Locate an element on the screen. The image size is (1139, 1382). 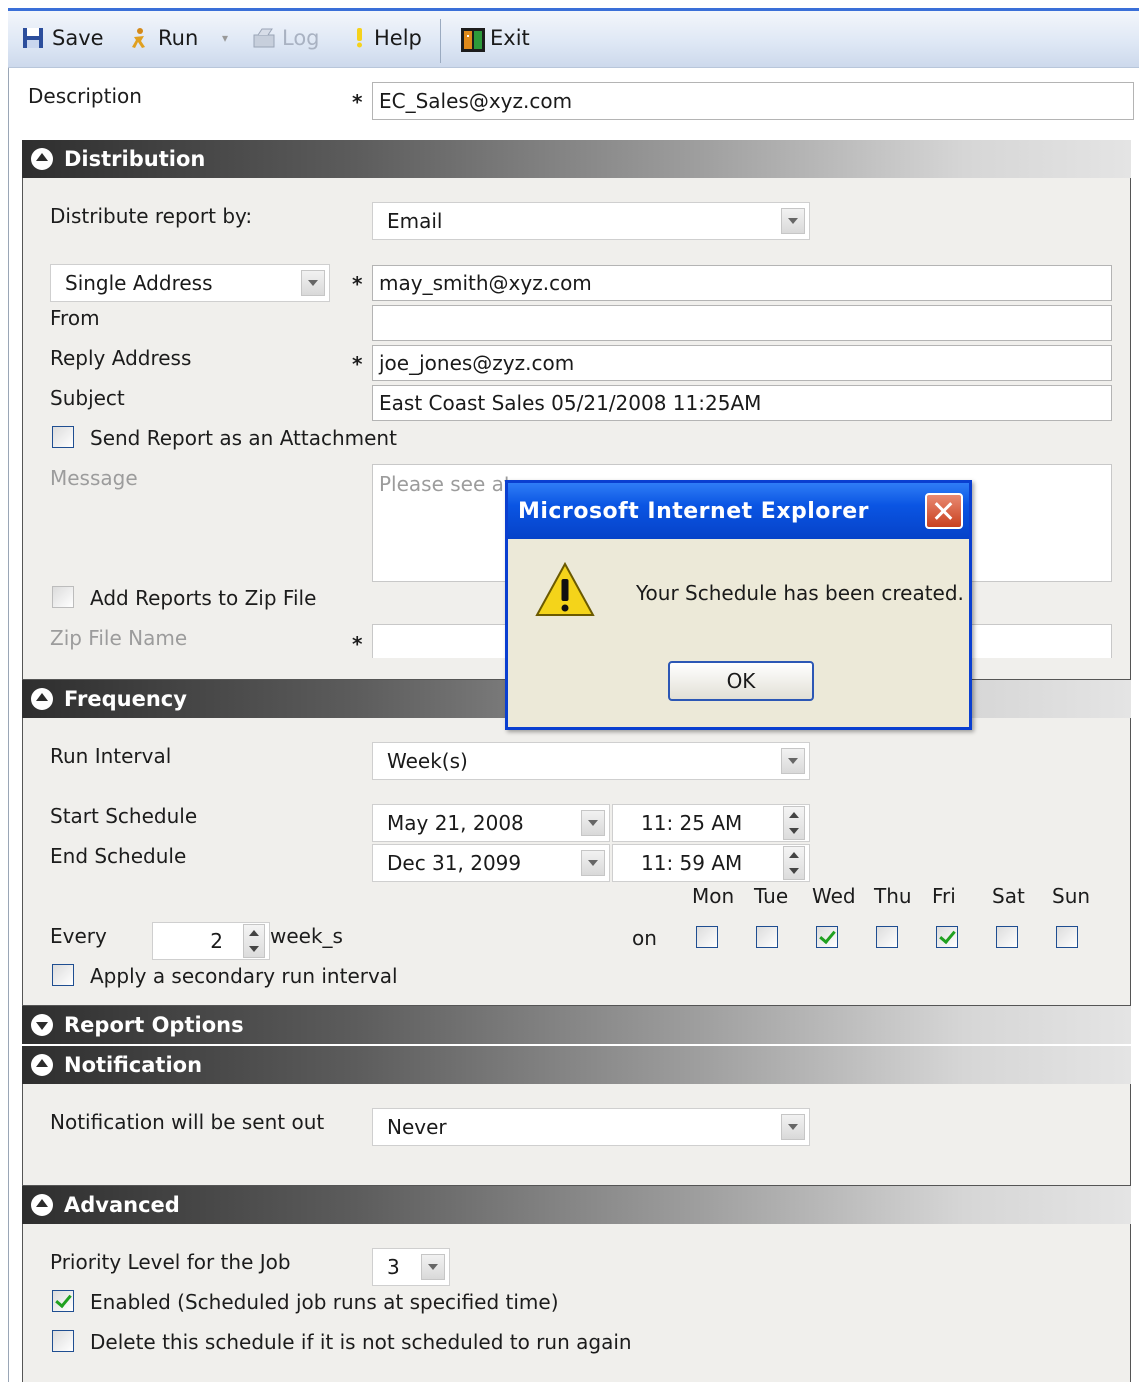
notification-title: Notification is located at coordinates (133, 1065).